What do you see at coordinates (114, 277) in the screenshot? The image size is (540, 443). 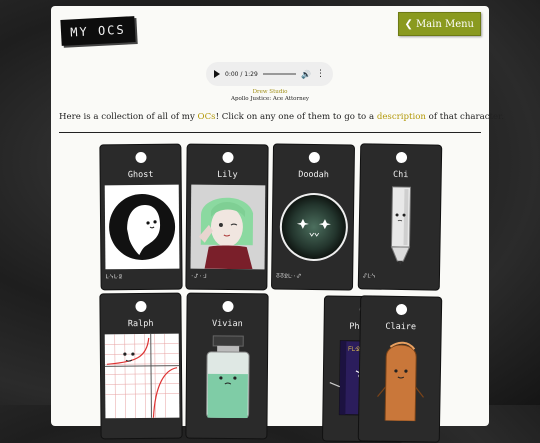 I see `card-rune: ᒷᓭᒷᘖ` at bounding box center [114, 277].